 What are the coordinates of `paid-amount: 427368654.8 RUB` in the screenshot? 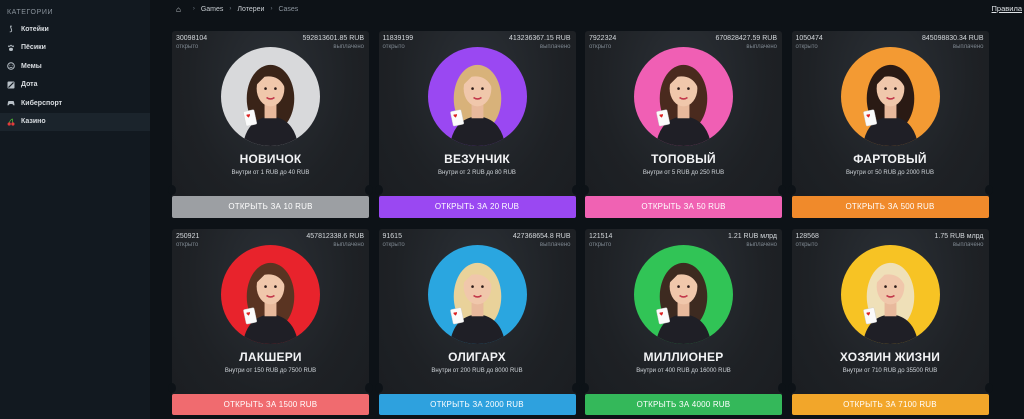 It's located at (541, 236).